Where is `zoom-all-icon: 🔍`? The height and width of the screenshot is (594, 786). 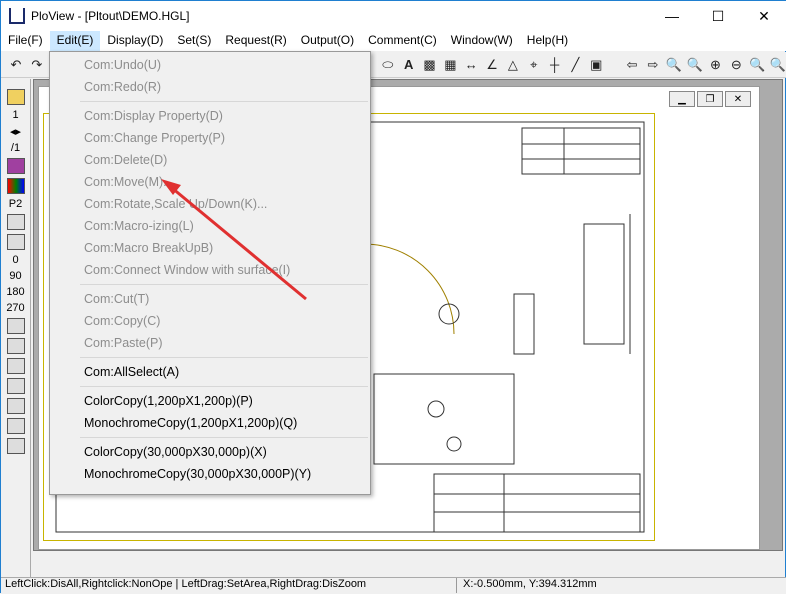
zoom-all-icon: 🔍 is located at coordinates (777, 65).